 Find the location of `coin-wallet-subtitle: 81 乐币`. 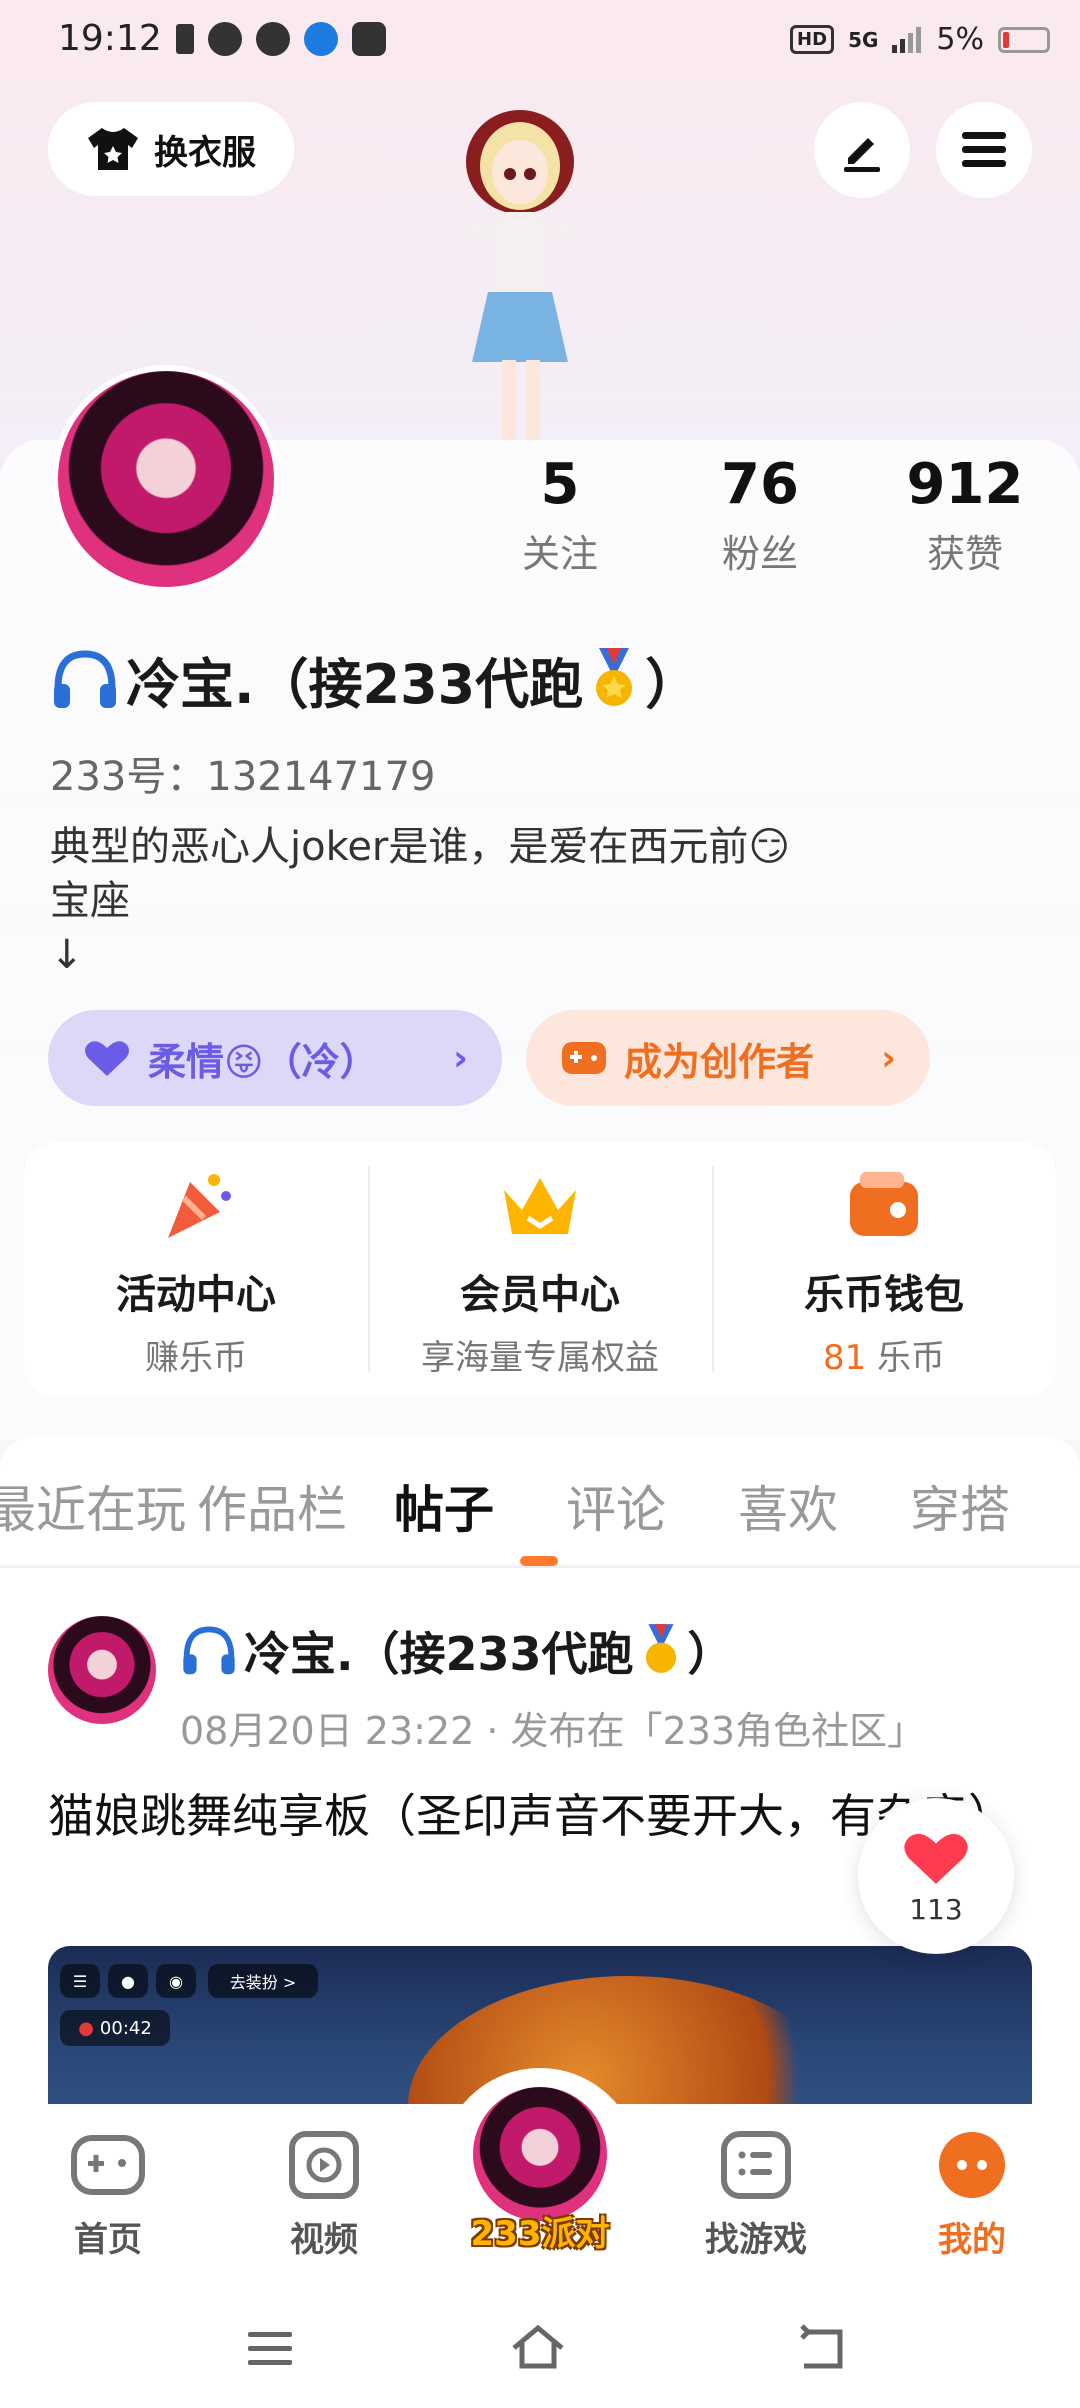

coin-wallet-subtitle: 81 乐币 is located at coordinates (884, 1354).